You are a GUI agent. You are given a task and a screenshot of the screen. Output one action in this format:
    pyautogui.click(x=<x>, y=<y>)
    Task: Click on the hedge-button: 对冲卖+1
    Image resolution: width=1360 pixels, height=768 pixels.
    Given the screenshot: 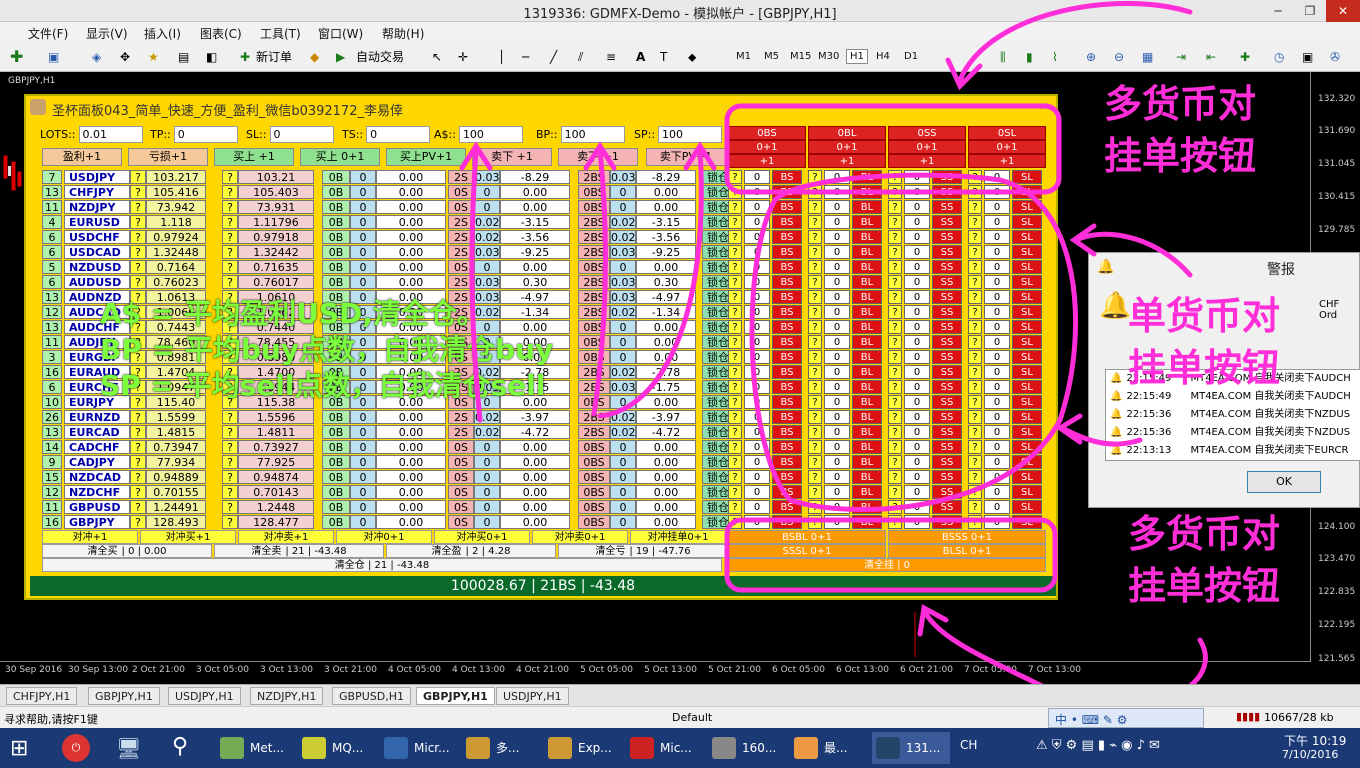 What is the action you would take?
    pyautogui.click(x=286, y=537)
    